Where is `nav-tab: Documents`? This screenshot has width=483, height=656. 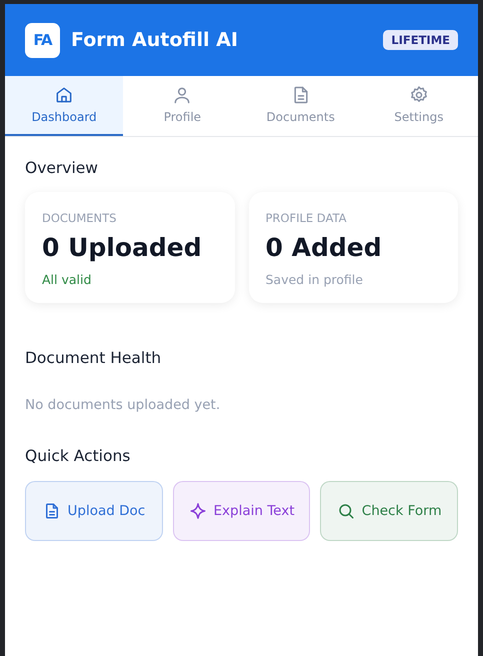 nav-tab: Documents is located at coordinates (301, 106).